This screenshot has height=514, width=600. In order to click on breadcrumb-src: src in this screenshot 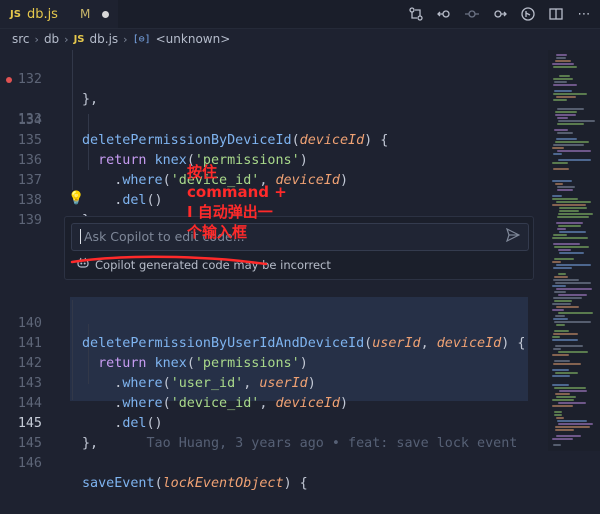, I will do `click(21, 39)`.